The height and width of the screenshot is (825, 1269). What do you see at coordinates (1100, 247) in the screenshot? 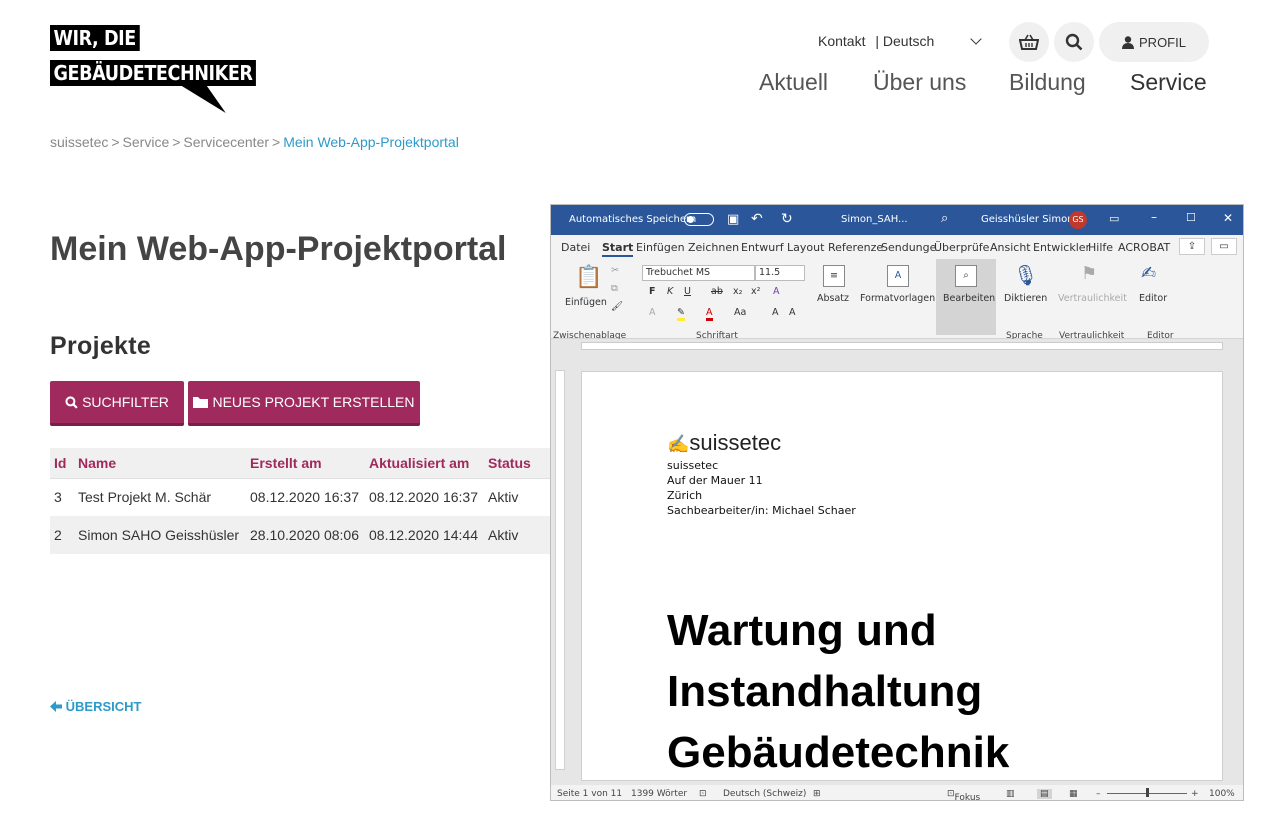
I see `tab-hilfe: Hilfe` at bounding box center [1100, 247].